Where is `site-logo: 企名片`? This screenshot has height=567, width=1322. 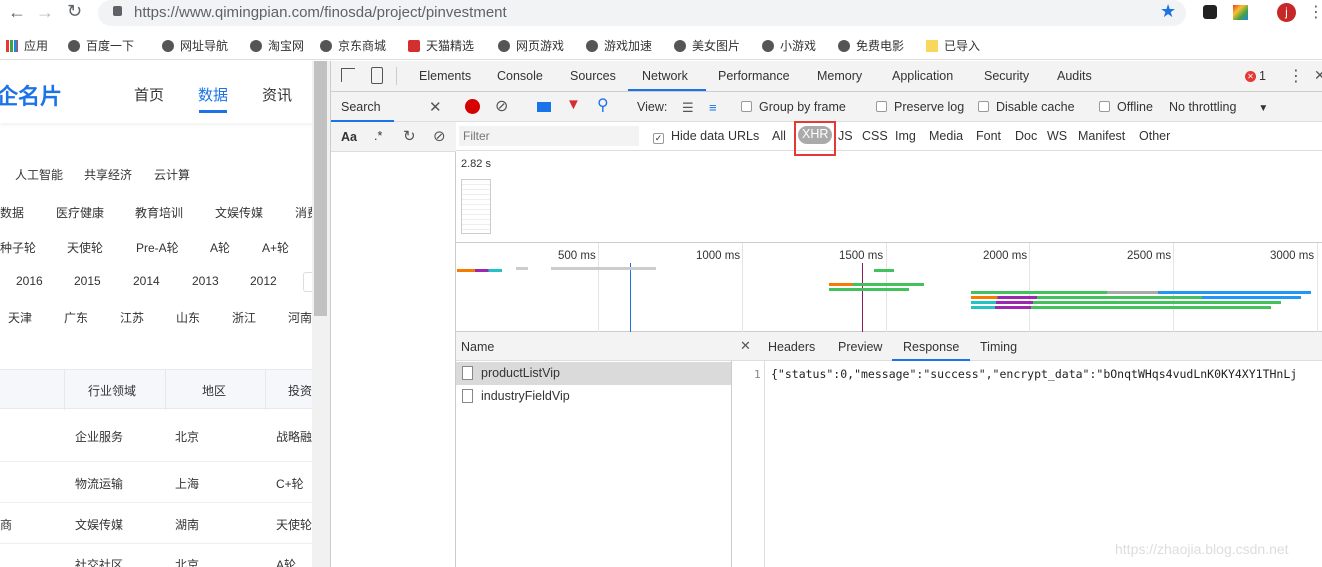
site-logo: 企名片 is located at coordinates (31, 95).